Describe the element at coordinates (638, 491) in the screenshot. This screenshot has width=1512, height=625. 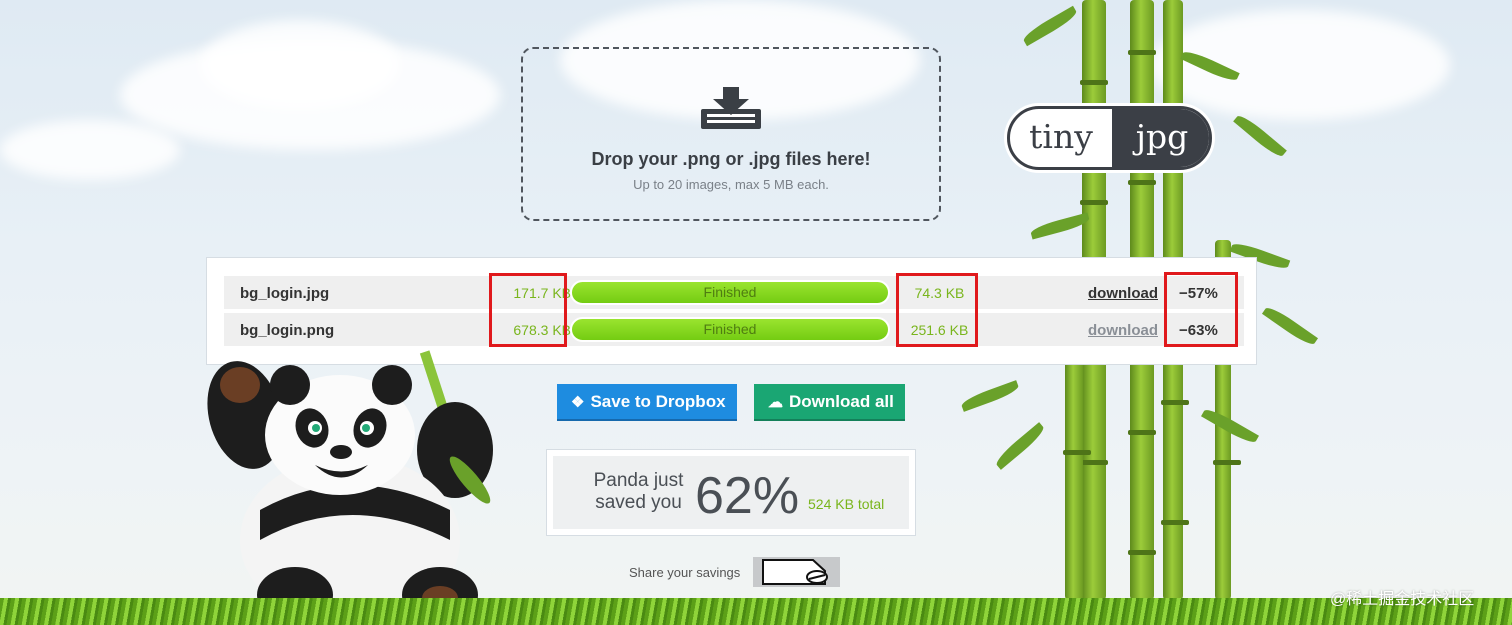
I see `savings-label: Panda just saved you` at that location.